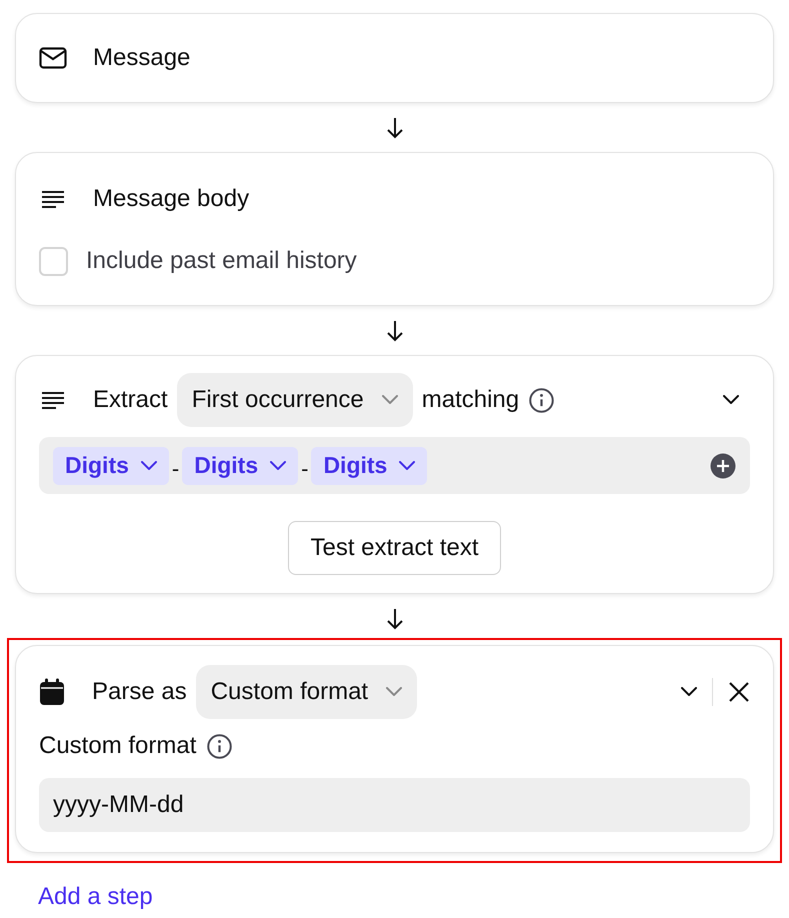 The height and width of the screenshot is (918, 789). Describe the element at coordinates (139, 692) in the screenshot. I see `step-label: Parse as` at that location.